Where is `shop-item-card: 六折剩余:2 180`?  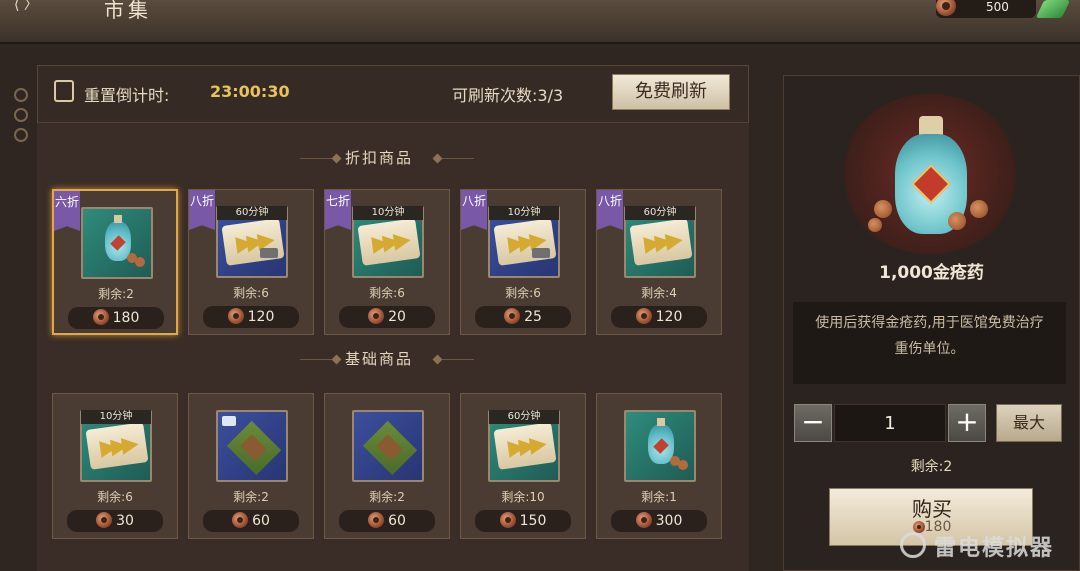 shop-item-card: 六折剩余:2 180 is located at coordinates (115, 262).